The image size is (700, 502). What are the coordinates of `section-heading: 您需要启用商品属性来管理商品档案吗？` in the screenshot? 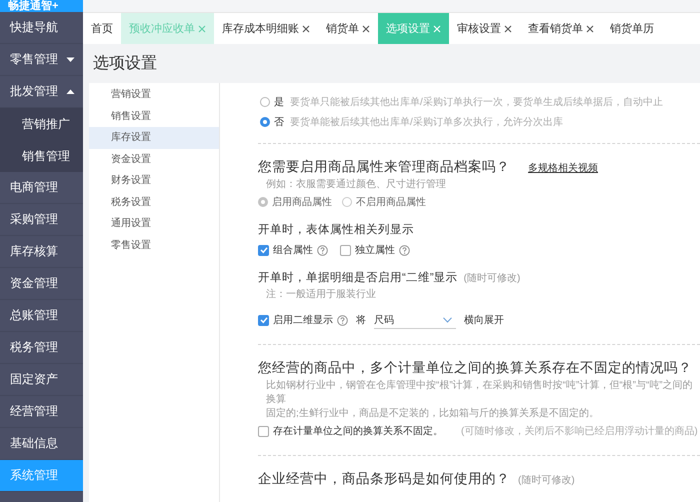 It's located at (384, 167).